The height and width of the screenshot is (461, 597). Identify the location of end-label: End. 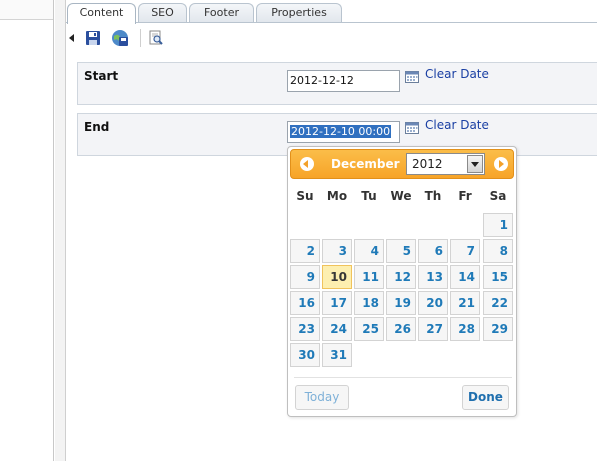
(97, 127).